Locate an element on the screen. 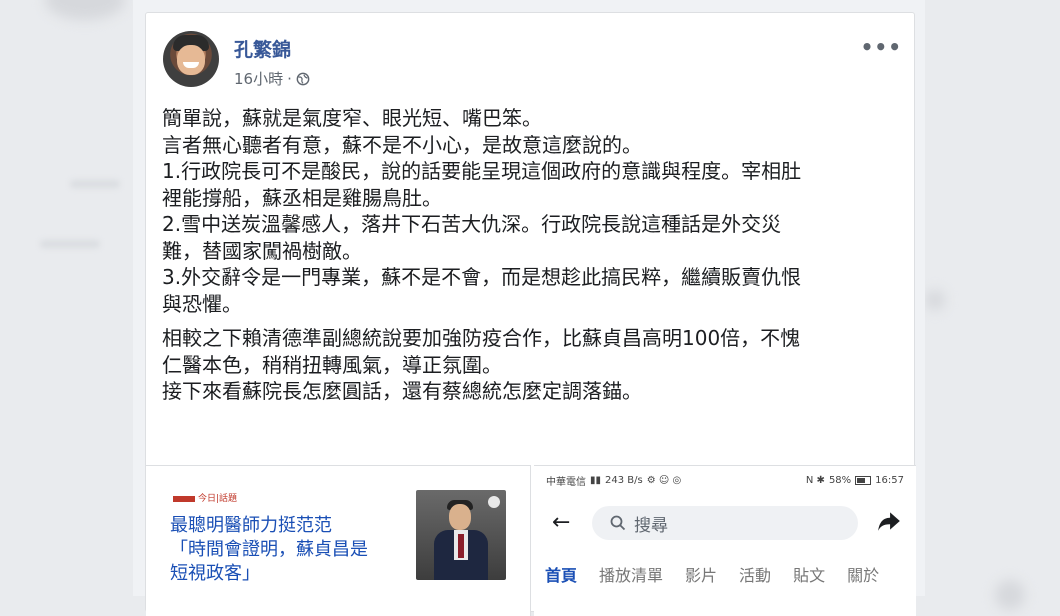 Image resolution: width=1060 pixels, height=616 pixels. page-tabs: 首頁 播放清單 影片 活動 貼文 關於 is located at coordinates (725, 578).